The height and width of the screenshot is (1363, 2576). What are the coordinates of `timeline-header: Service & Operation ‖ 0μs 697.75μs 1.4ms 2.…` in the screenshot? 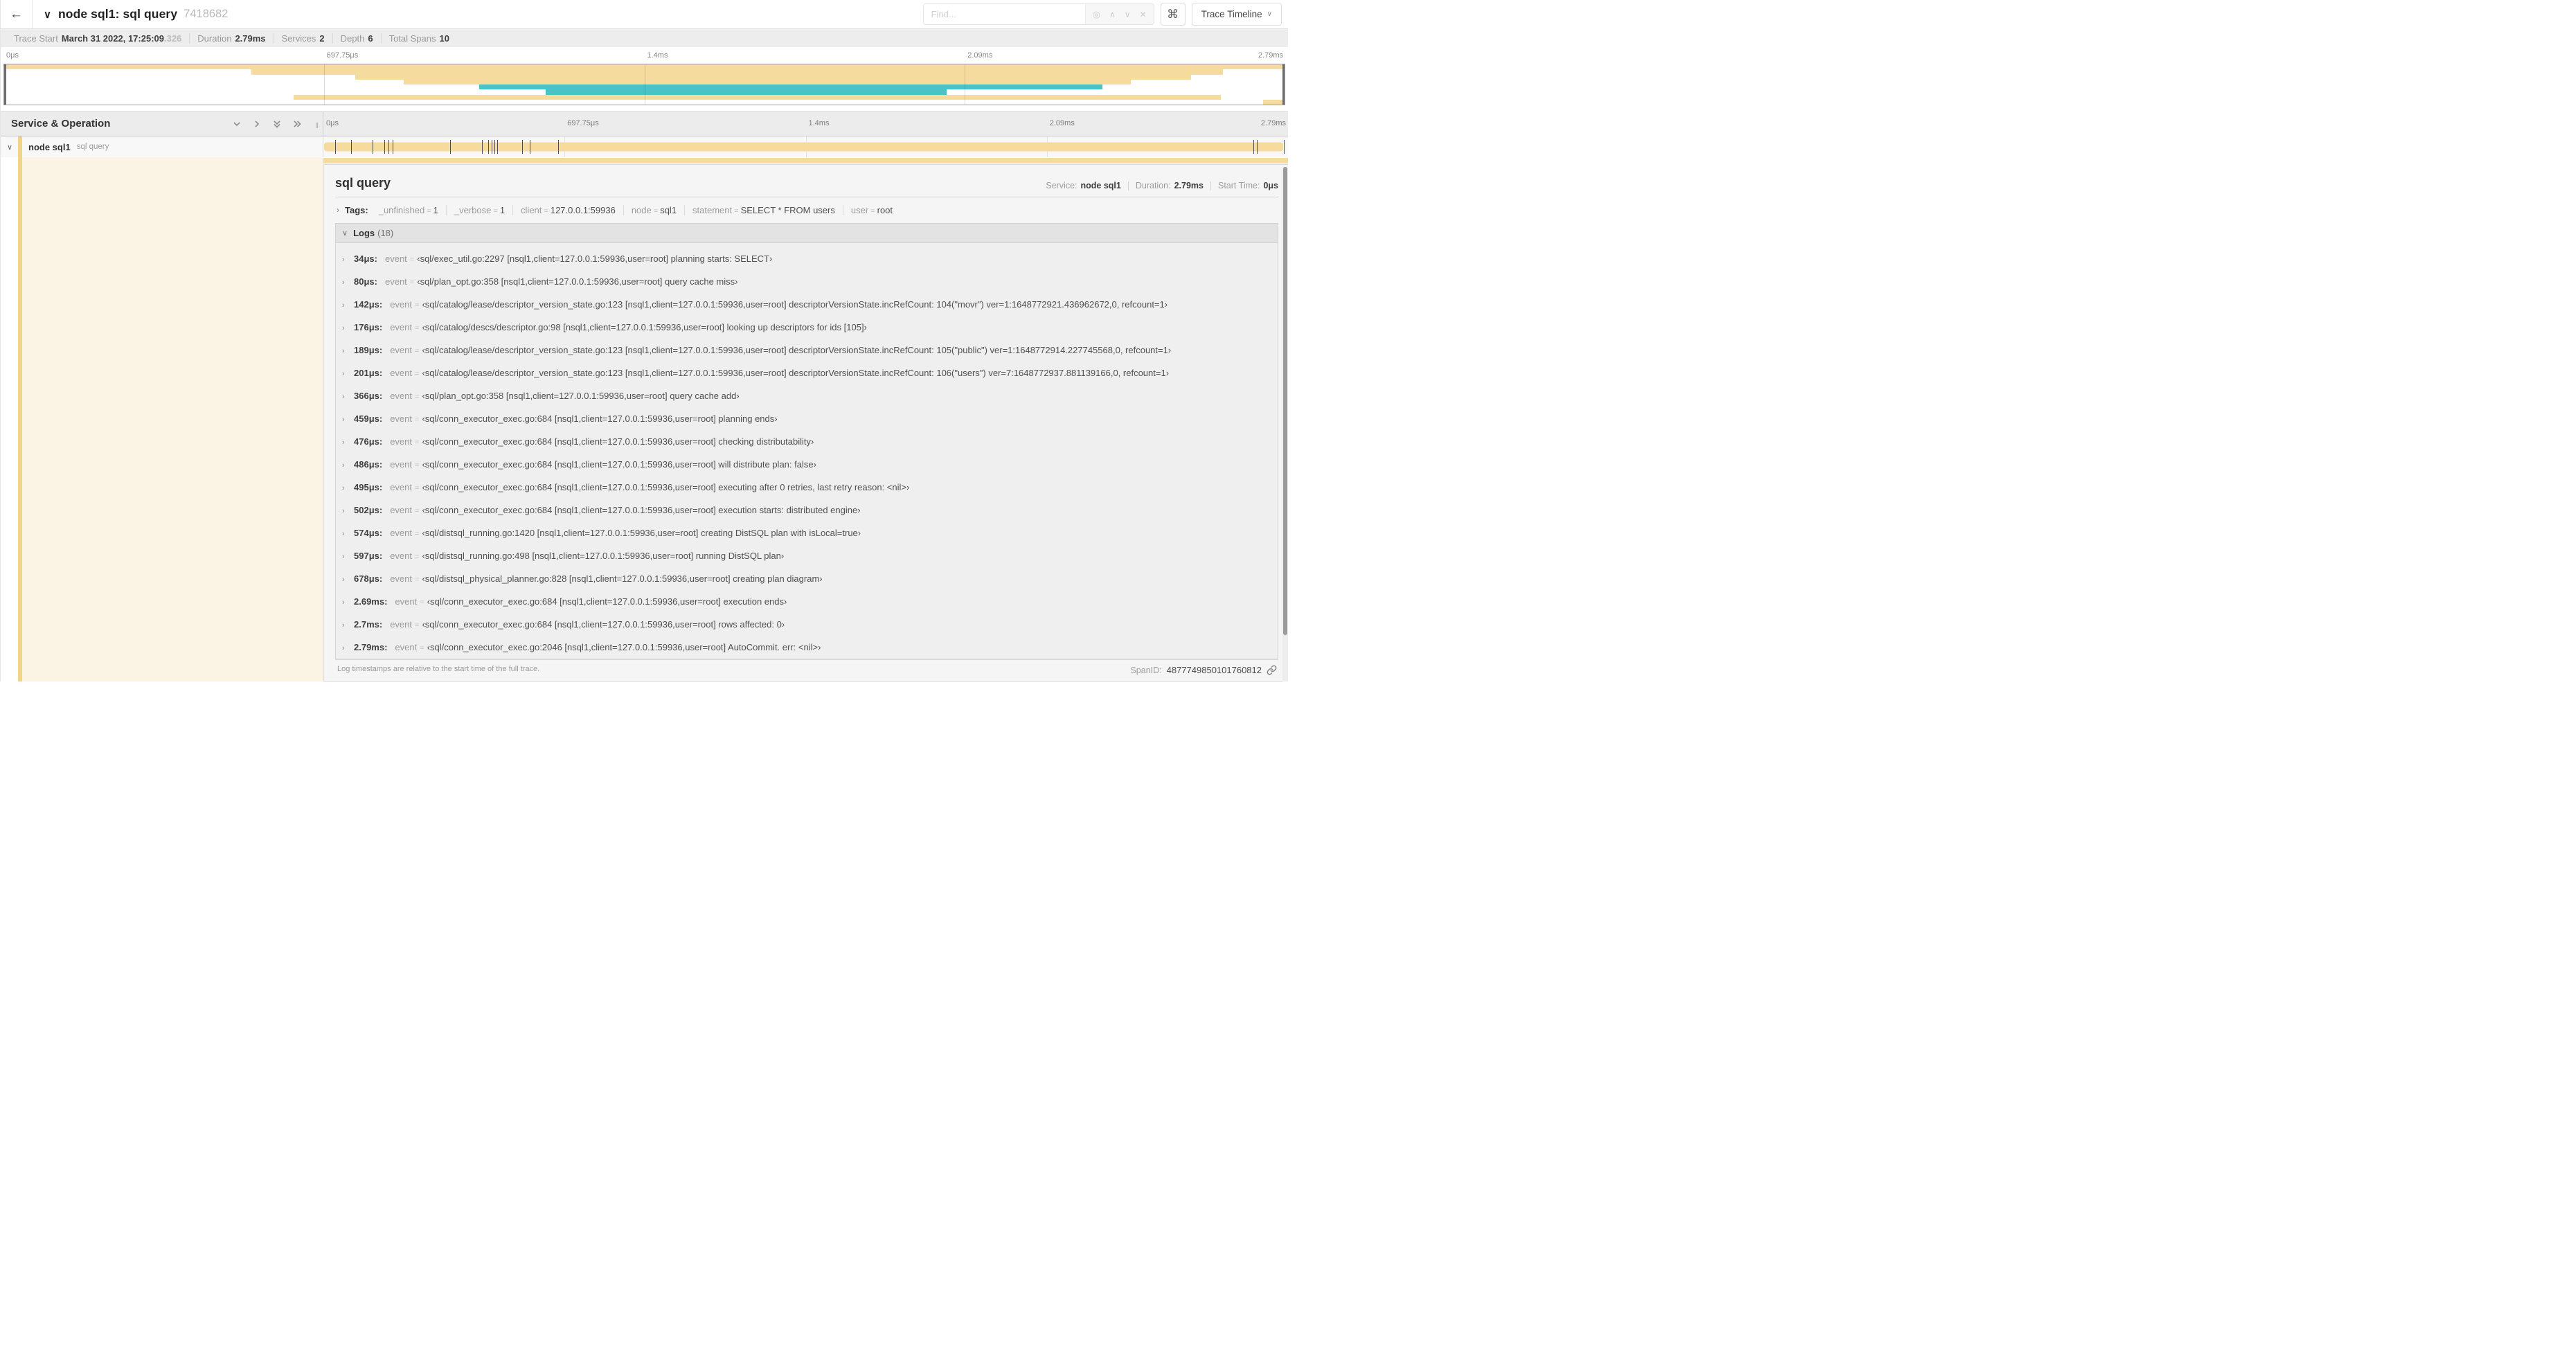 It's located at (644, 124).